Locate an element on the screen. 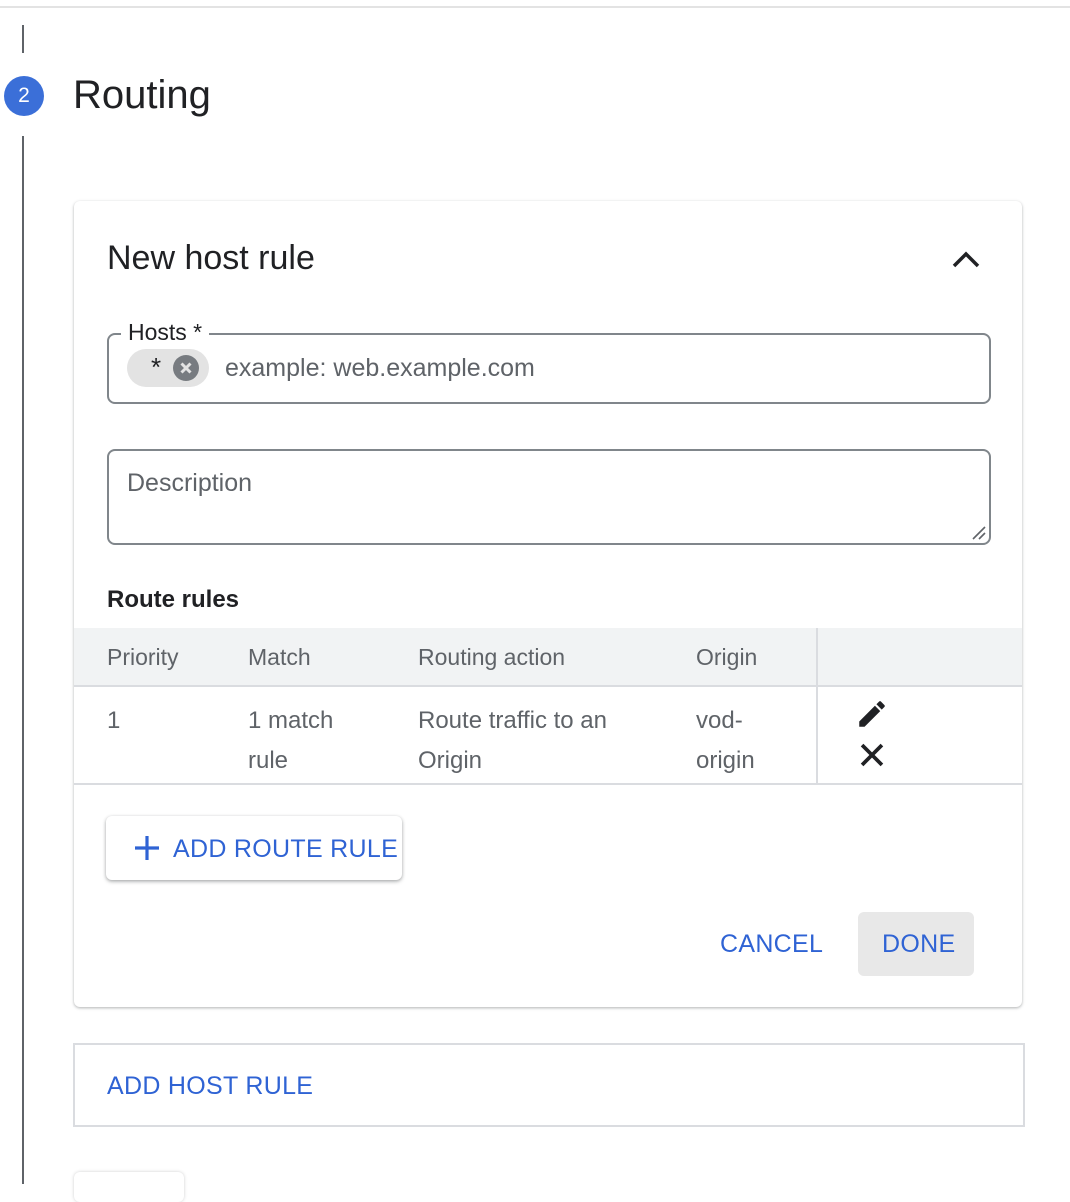 This screenshot has height=1202, width=1070. column-header-origin: Origin is located at coordinates (727, 657).